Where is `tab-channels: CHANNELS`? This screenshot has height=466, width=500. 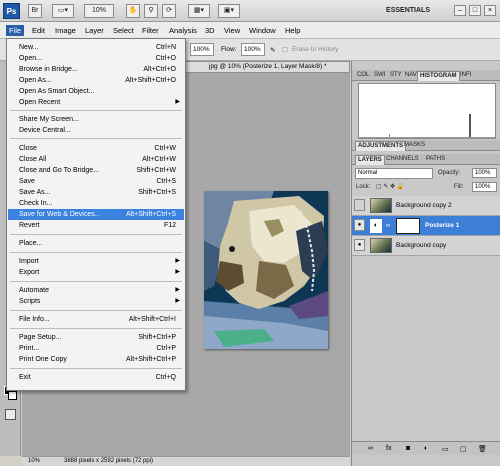 tab-channels: CHANNELS is located at coordinates (402, 159).